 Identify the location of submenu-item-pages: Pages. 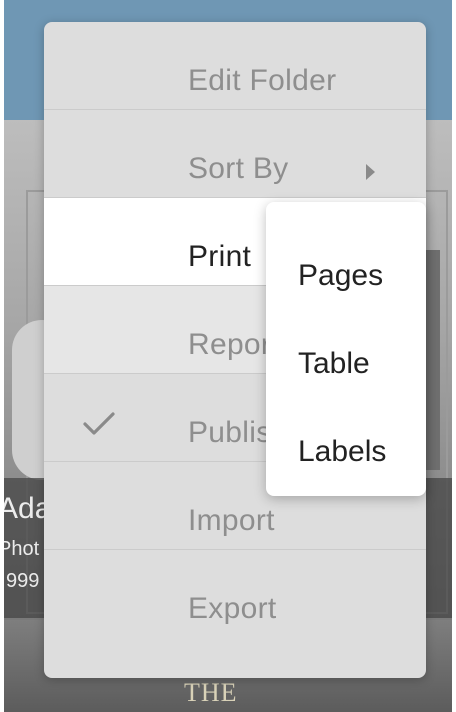
(346, 261).